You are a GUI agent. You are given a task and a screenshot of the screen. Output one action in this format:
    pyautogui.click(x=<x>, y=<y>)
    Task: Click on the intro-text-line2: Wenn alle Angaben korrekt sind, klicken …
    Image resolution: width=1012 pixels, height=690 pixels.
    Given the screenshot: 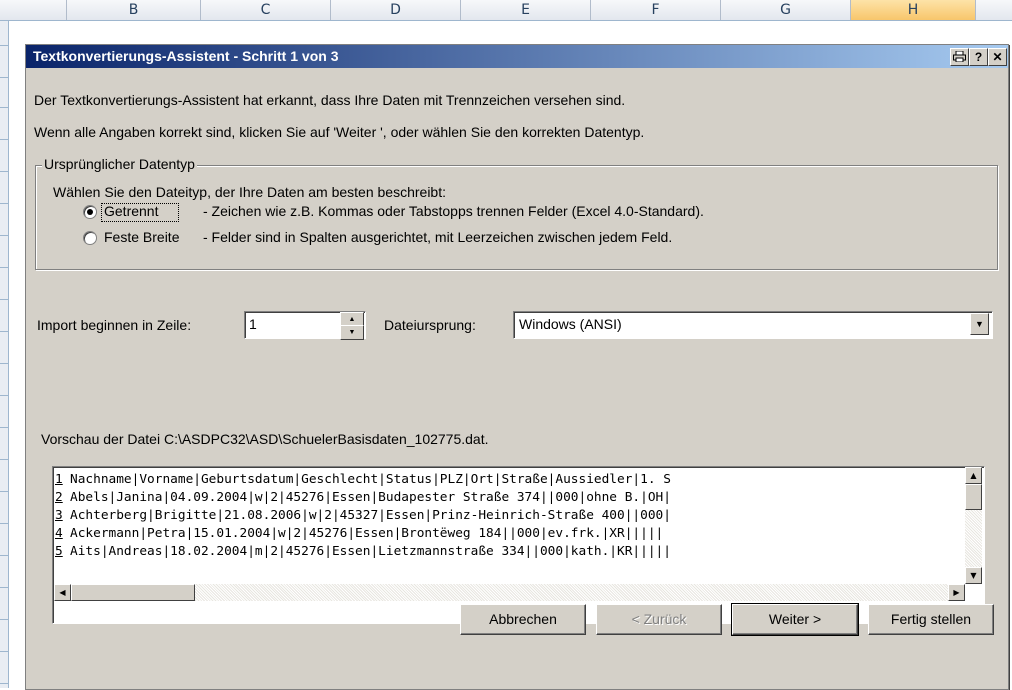 What is the action you would take?
    pyautogui.click(x=339, y=132)
    